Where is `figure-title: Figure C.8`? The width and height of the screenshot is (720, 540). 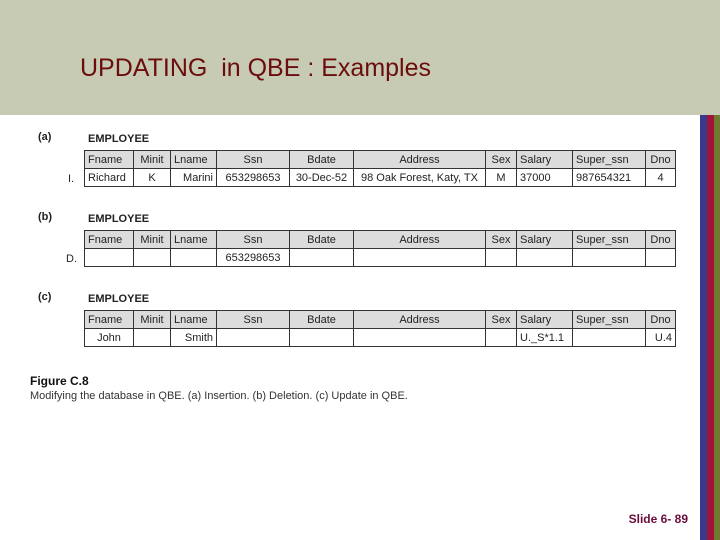
figure-title: Figure C.8 is located at coordinates (59, 381).